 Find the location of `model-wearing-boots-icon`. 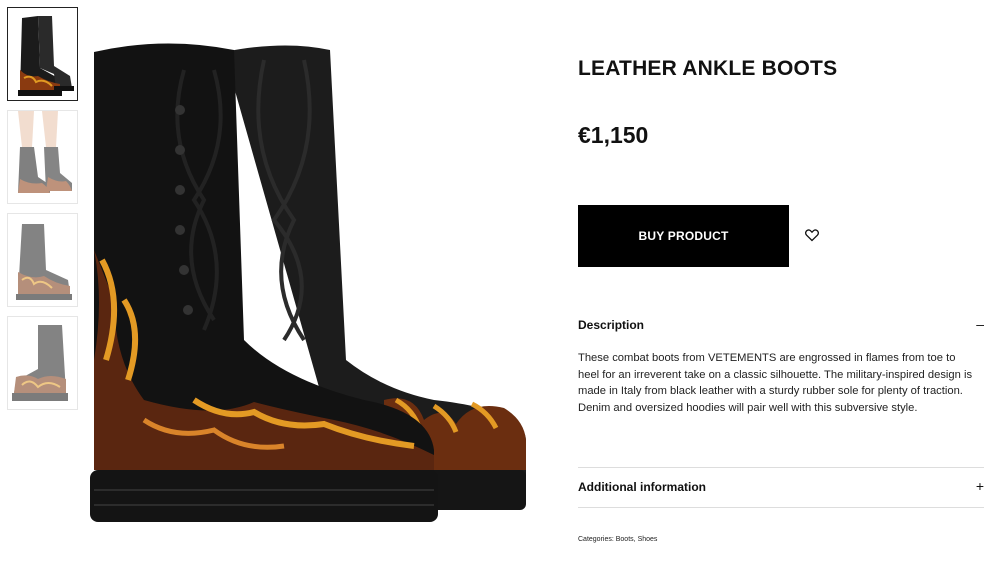

model-wearing-boots-icon is located at coordinates (42, 157).